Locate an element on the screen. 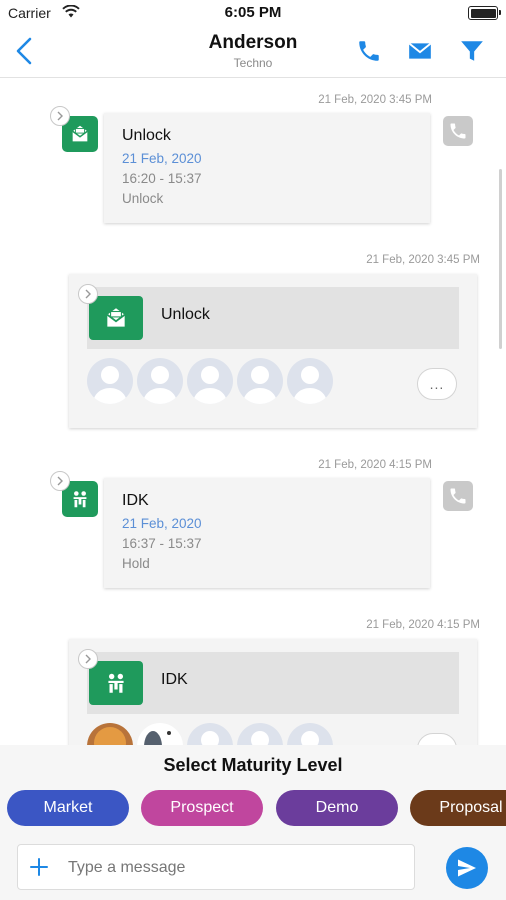 This screenshot has width=506, height=900. activity-card: Unlock 21 Feb, 2020 16:20 - 15:37 Unlock is located at coordinates (267, 168).